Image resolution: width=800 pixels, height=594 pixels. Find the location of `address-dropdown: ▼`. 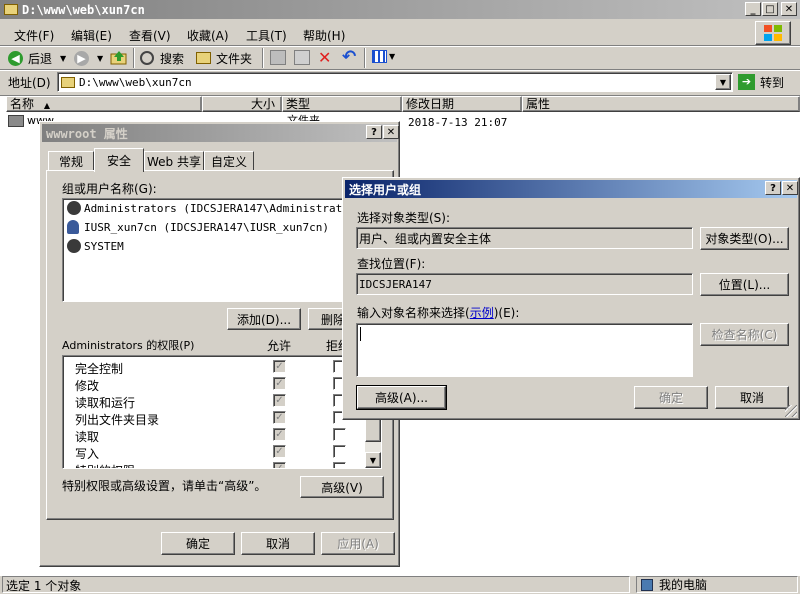

address-dropdown: ▼ is located at coordinates (723, 82).